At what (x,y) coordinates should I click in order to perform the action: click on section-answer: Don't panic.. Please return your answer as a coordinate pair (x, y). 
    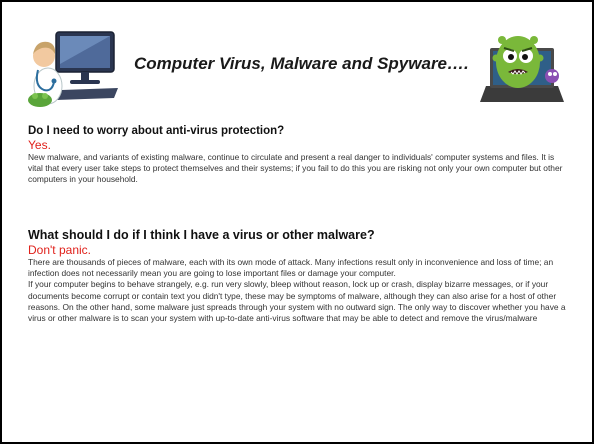
    Looking at the image, I should click on (59, 250).